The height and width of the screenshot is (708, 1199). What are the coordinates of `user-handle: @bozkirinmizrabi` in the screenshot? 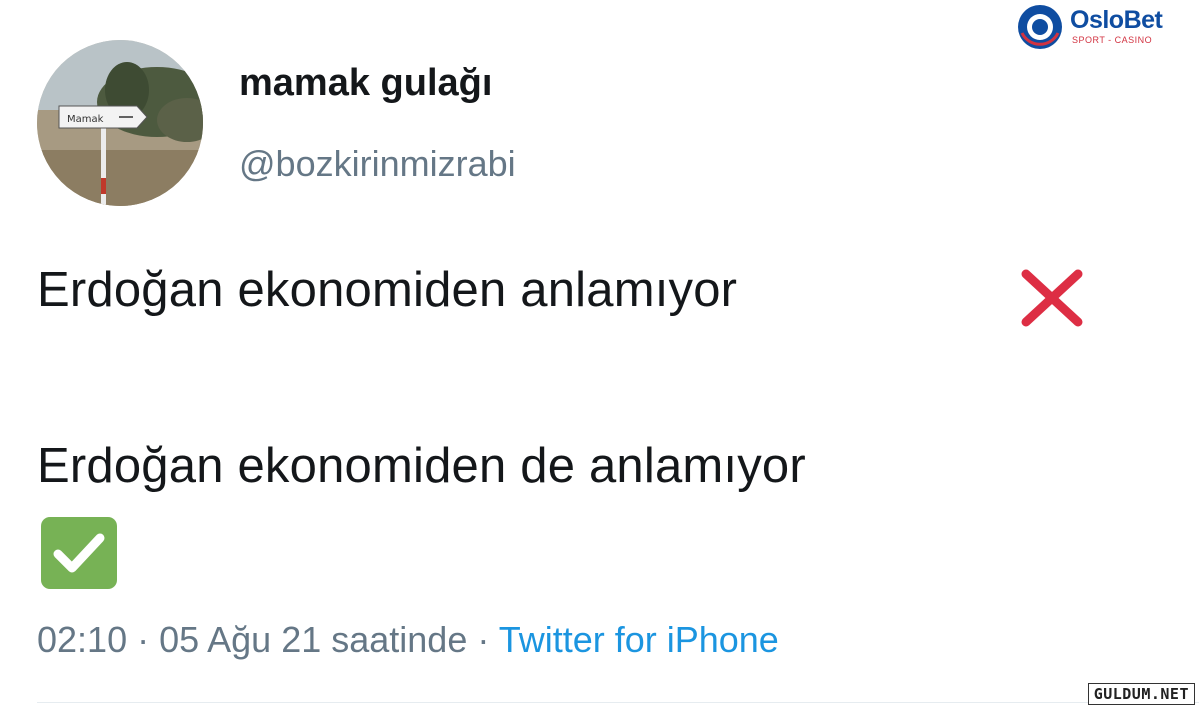 It's located at (377, 164).